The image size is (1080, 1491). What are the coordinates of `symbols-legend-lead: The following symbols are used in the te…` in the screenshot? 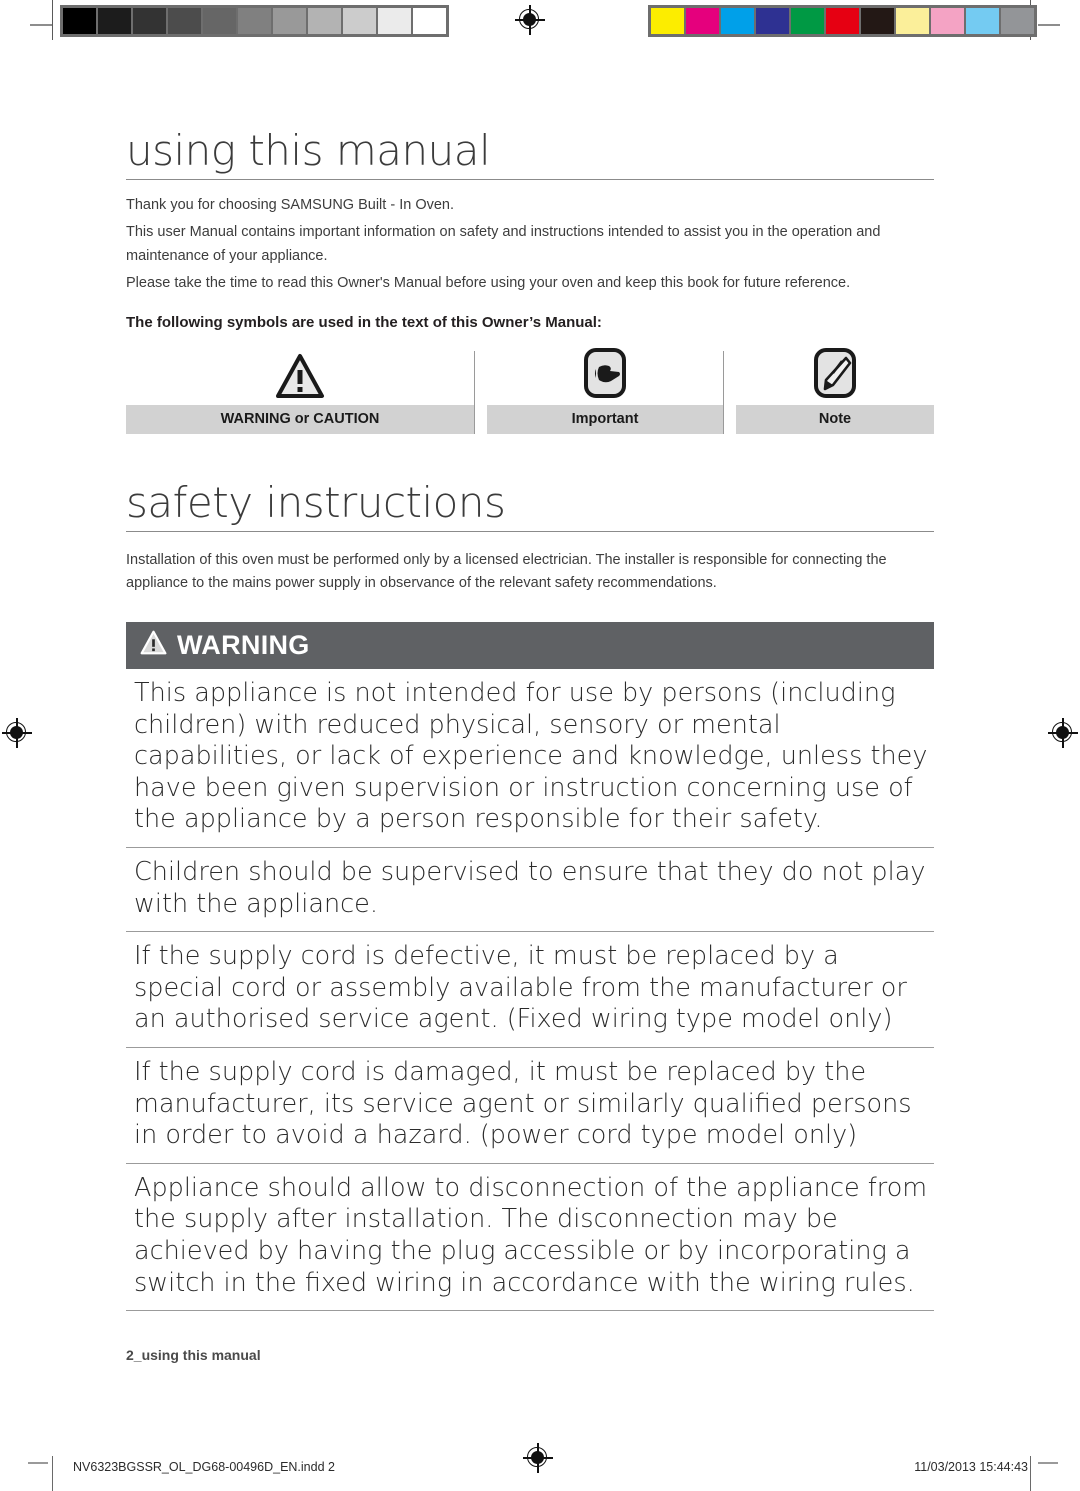 It's located at (364, 322).